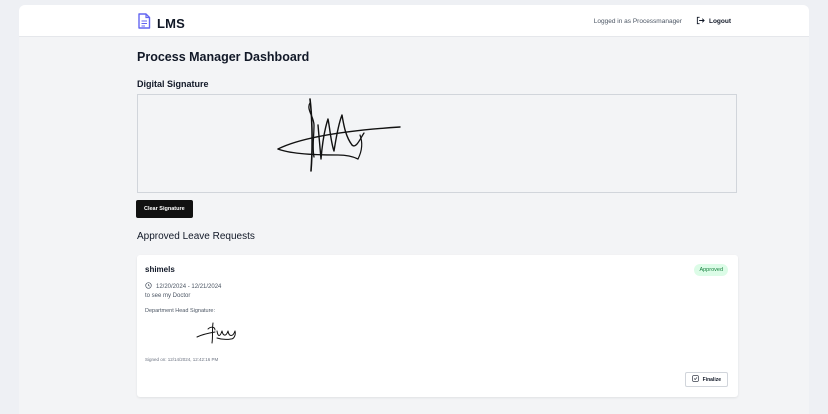  I want to click on dept-head-signature-image, so click(218, 335).